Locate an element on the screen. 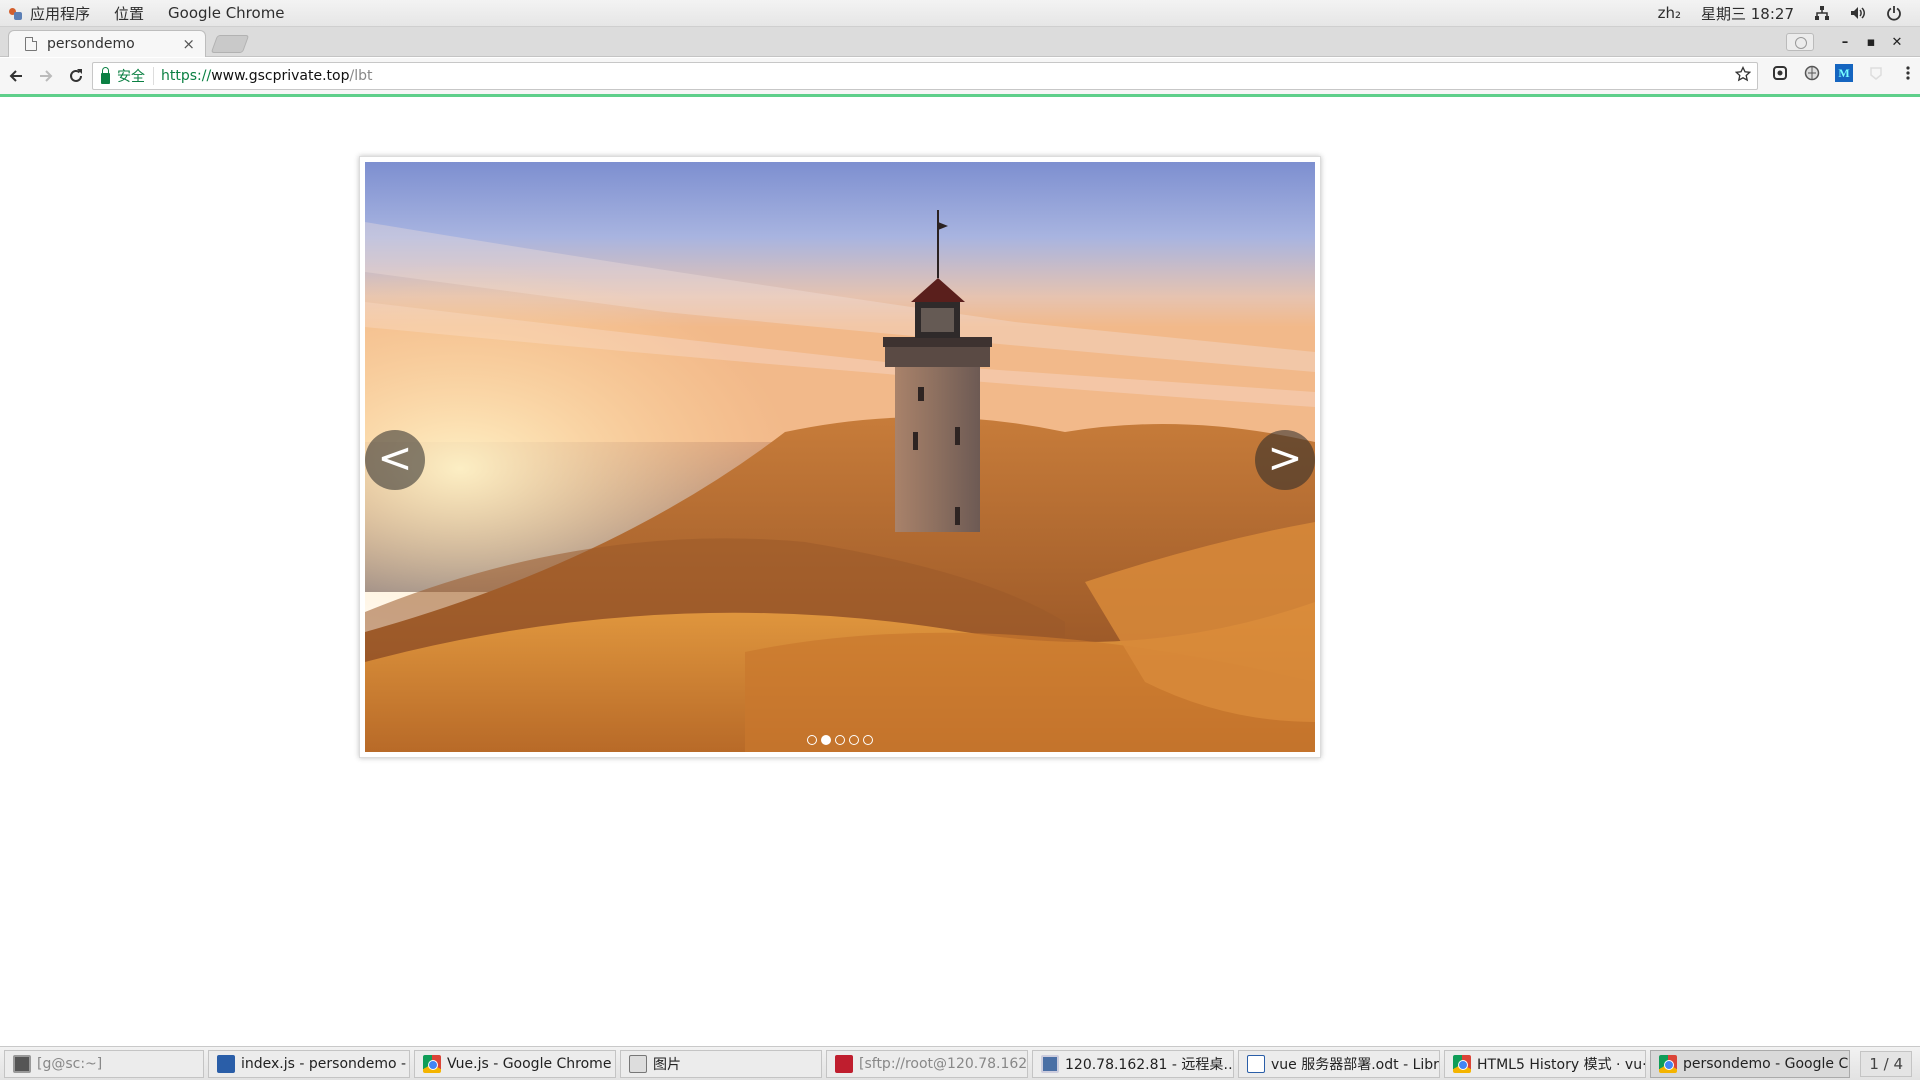 This screenshot has height=1080, width=1920. taskbar-item-label: vue 服务器部署.odt - Libr··· is located at coordinates (1355, 1064).